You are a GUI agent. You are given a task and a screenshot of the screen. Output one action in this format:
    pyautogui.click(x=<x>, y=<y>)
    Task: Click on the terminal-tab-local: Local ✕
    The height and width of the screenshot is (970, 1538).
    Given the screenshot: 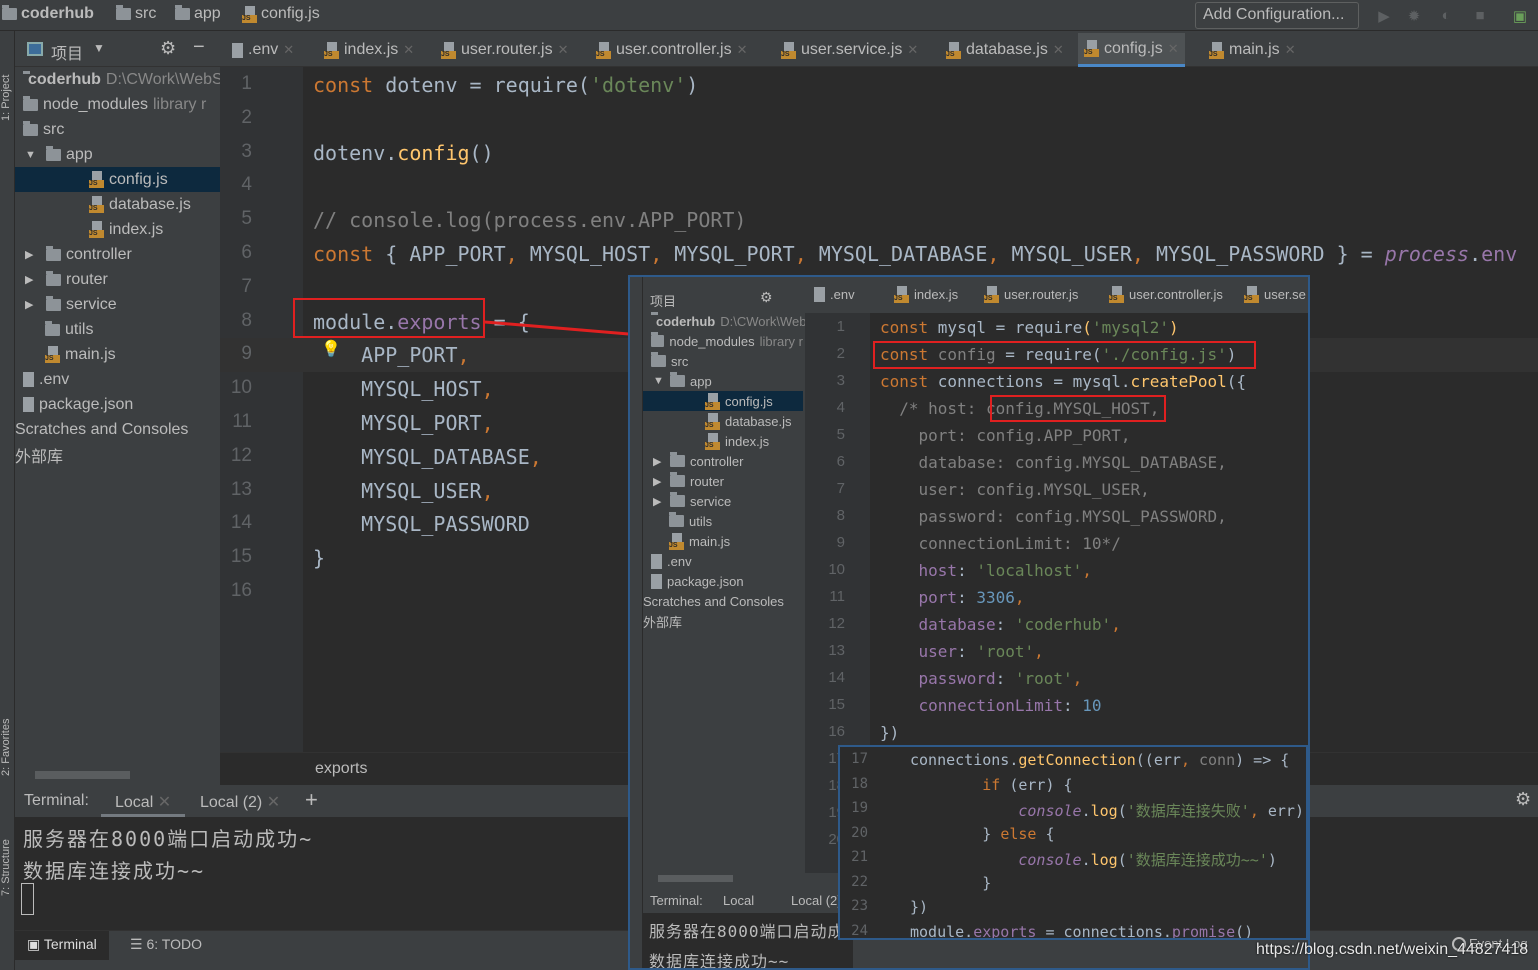 What is the action you would take?
    pyautogui.click(x=143, y=801)
    